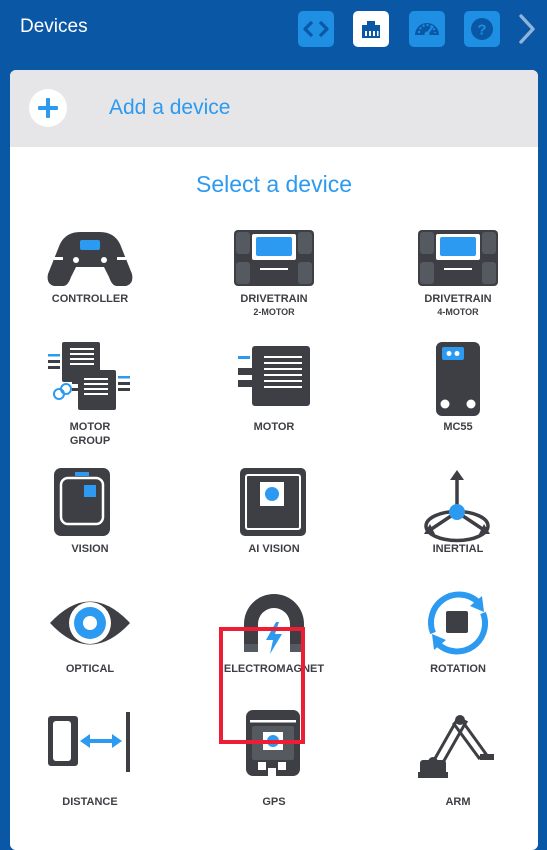  What do you see at coordinates (90, 299) in the screenshot?
I see `device-label: CONTROLLER` at bounding box center [90, 299].